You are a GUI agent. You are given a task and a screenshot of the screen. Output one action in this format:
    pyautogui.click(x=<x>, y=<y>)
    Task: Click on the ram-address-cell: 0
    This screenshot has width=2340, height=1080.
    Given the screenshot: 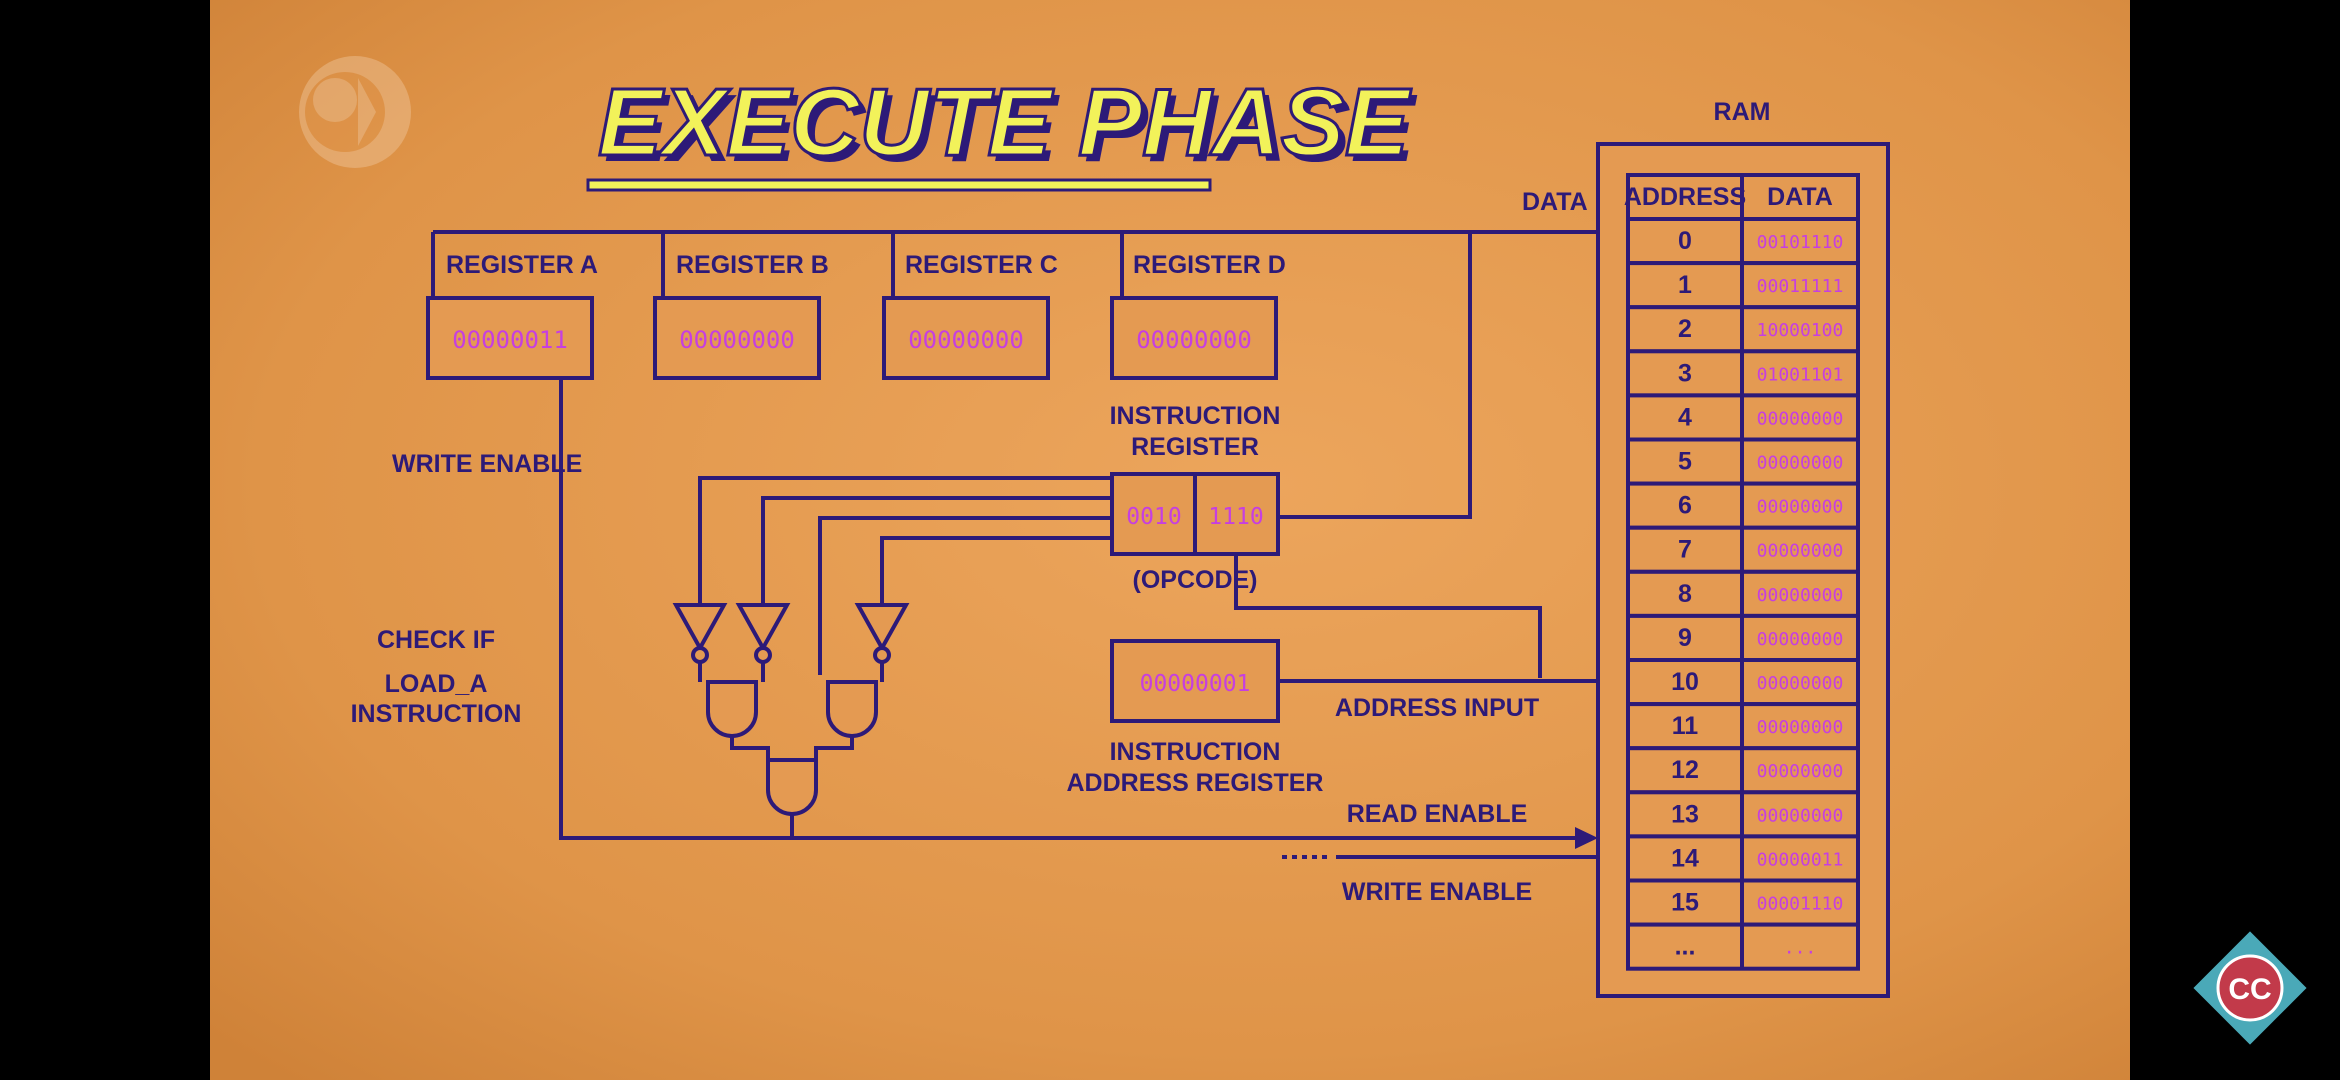 What is the action you would take?
    pyautogui.click(x=1685, y=241)
    